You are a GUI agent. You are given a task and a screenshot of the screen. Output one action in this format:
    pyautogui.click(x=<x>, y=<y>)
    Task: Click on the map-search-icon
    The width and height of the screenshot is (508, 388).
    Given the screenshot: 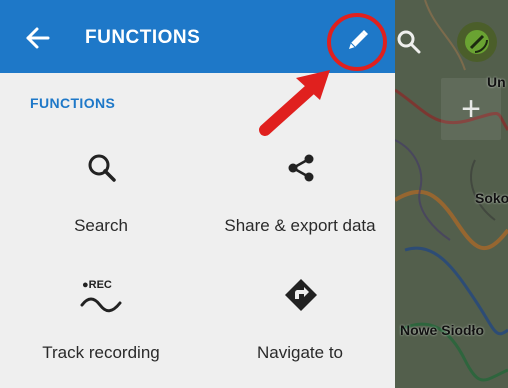 What is the action you would take?
    pyautogui.click(x=410, y=43)
    